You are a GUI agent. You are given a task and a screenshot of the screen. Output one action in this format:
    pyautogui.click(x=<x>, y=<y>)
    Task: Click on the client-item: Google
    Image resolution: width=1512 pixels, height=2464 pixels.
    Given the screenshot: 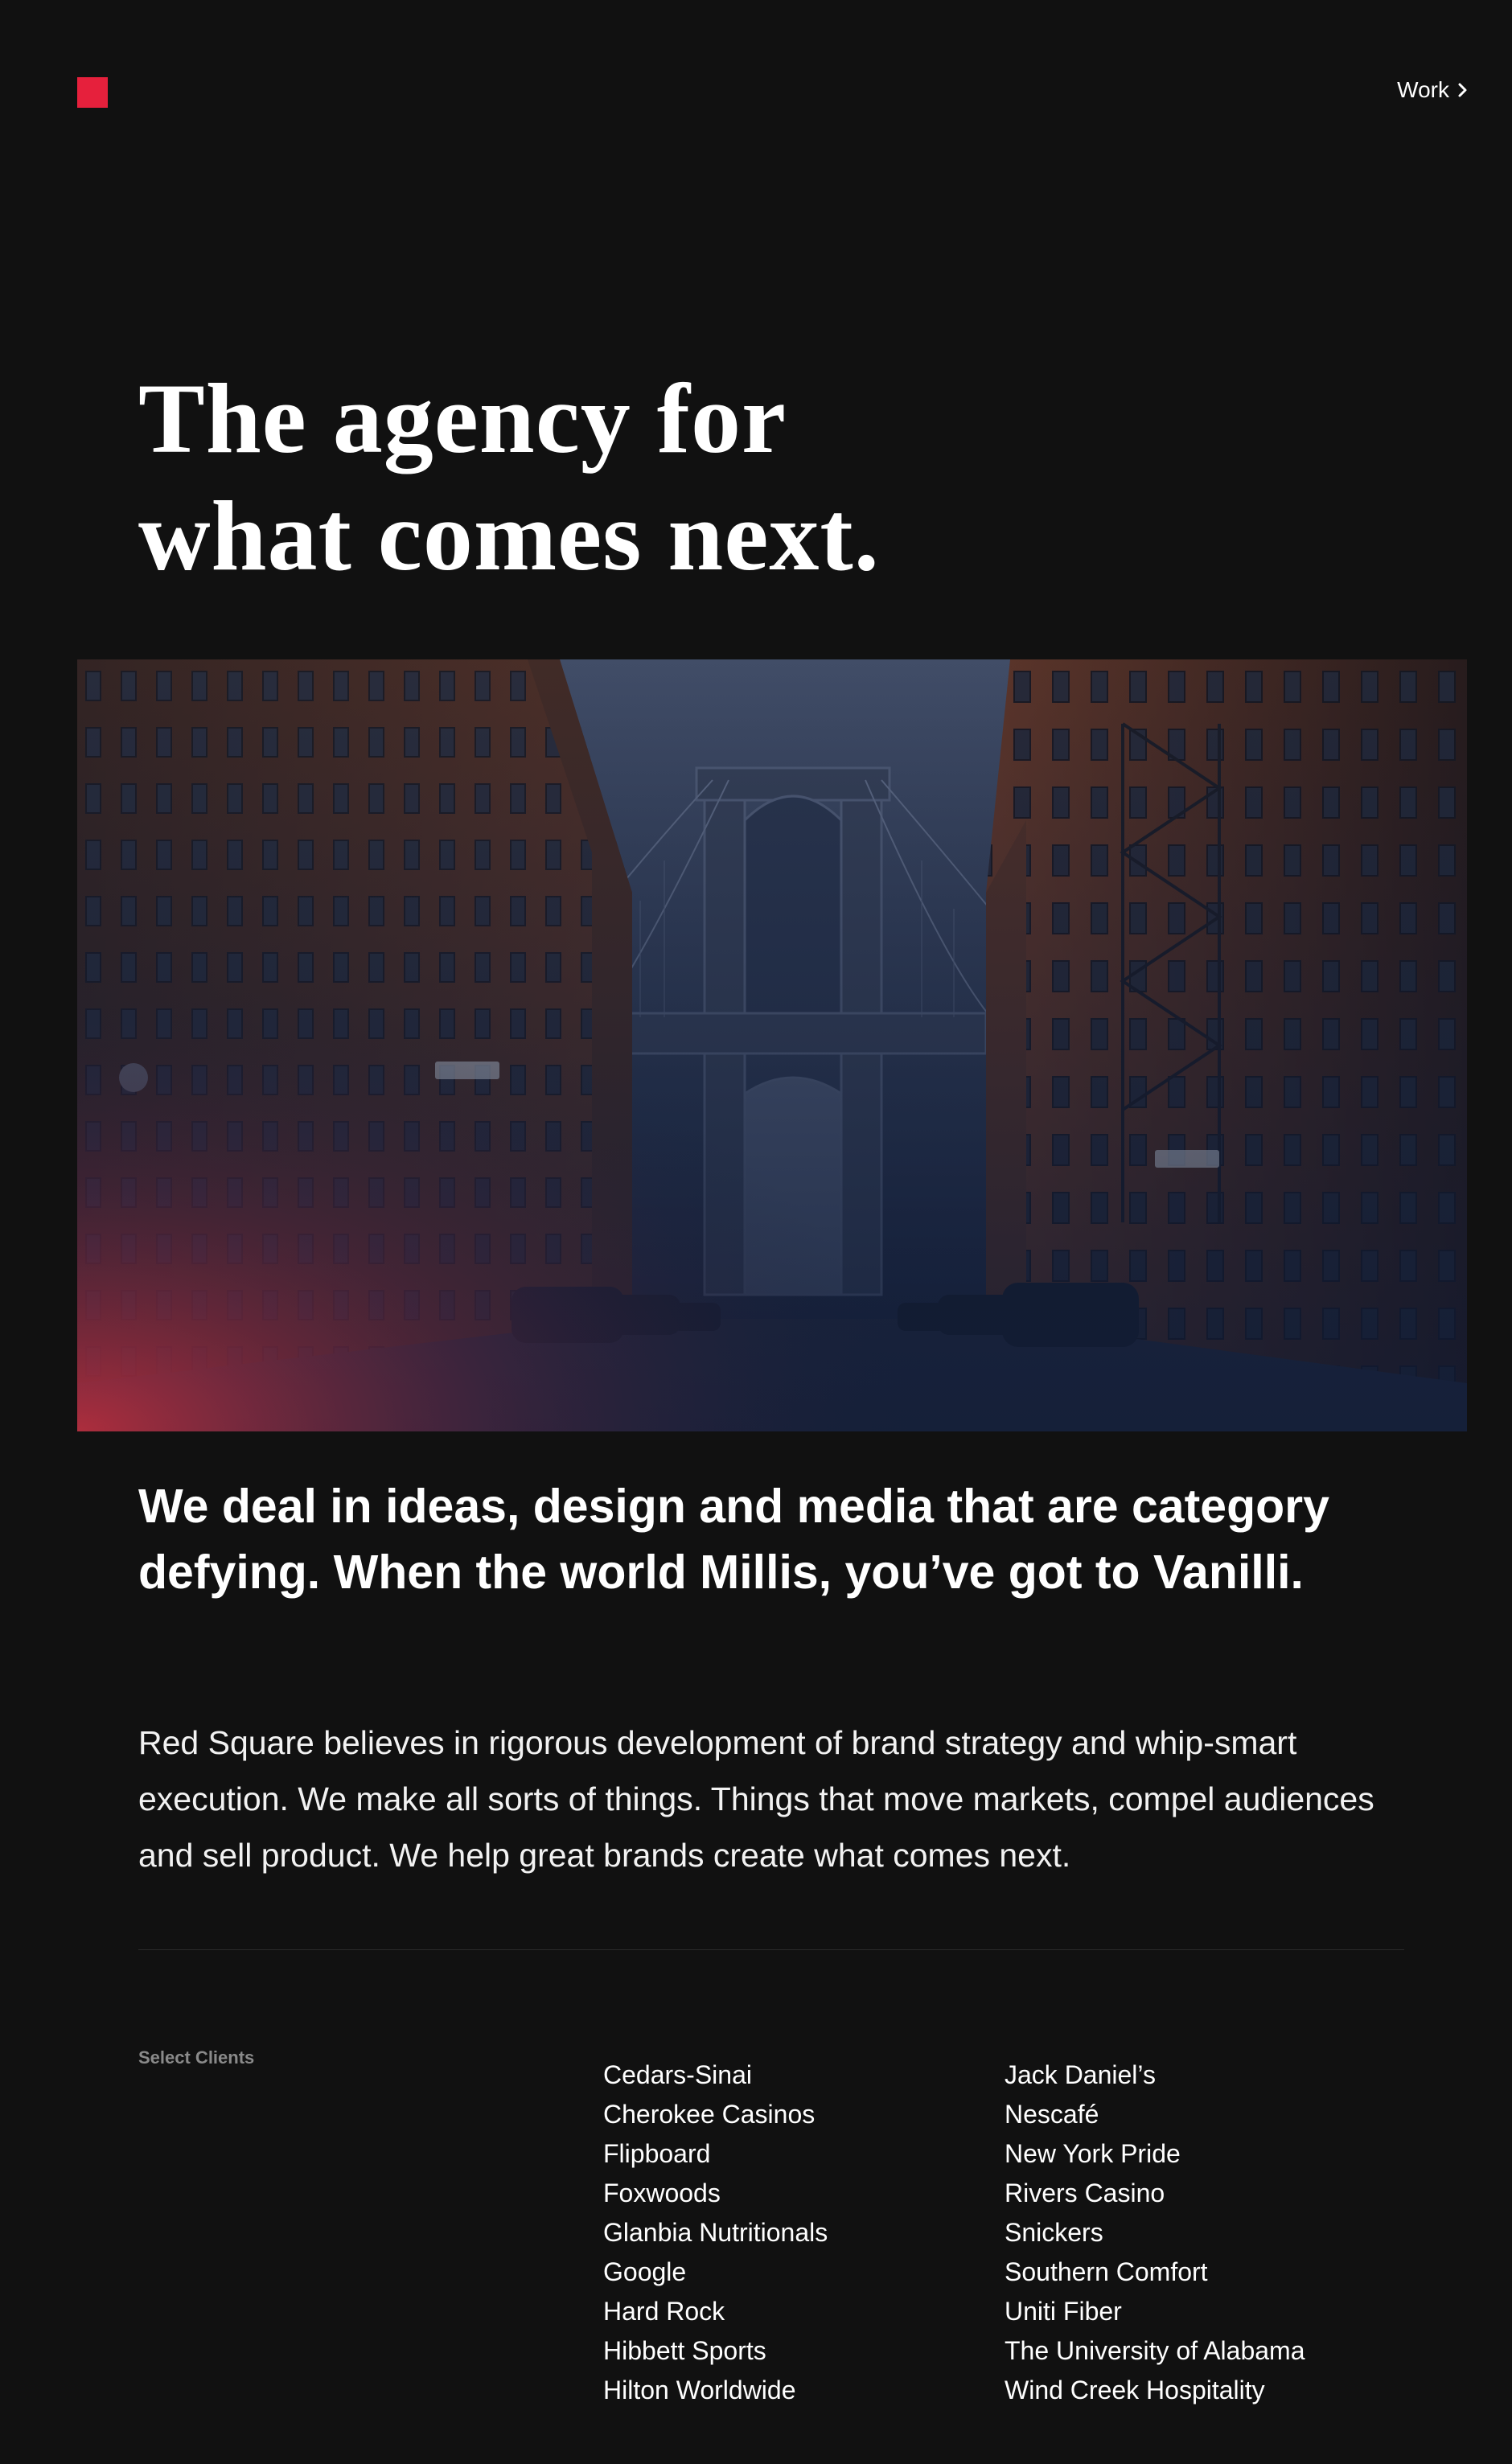 What is the action you would take?
    pyautogui.click(x=645, y=2271)
    